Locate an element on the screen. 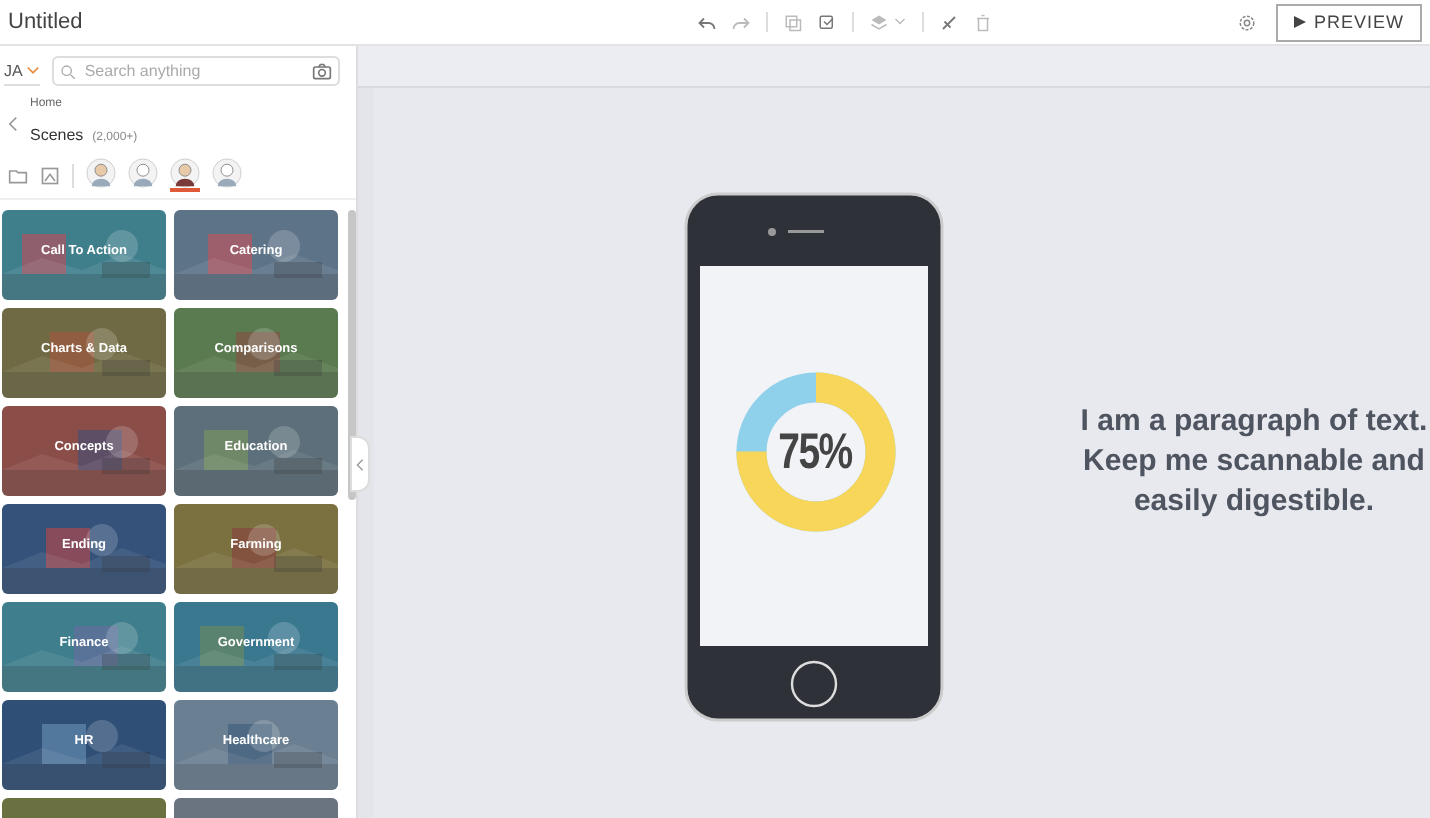  back-icon is located at coordinates (13, 124).